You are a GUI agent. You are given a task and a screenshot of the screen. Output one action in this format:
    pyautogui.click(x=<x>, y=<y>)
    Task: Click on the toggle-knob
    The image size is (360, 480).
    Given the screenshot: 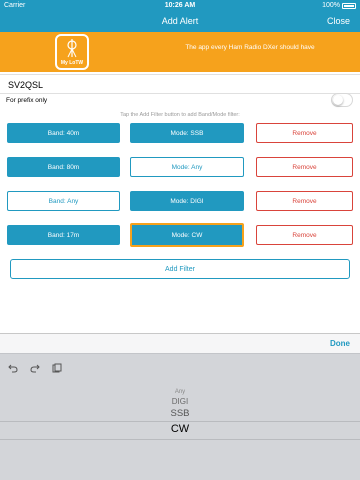 What is the action you would take?
    pyautogui.click(x=338, y=100)
    